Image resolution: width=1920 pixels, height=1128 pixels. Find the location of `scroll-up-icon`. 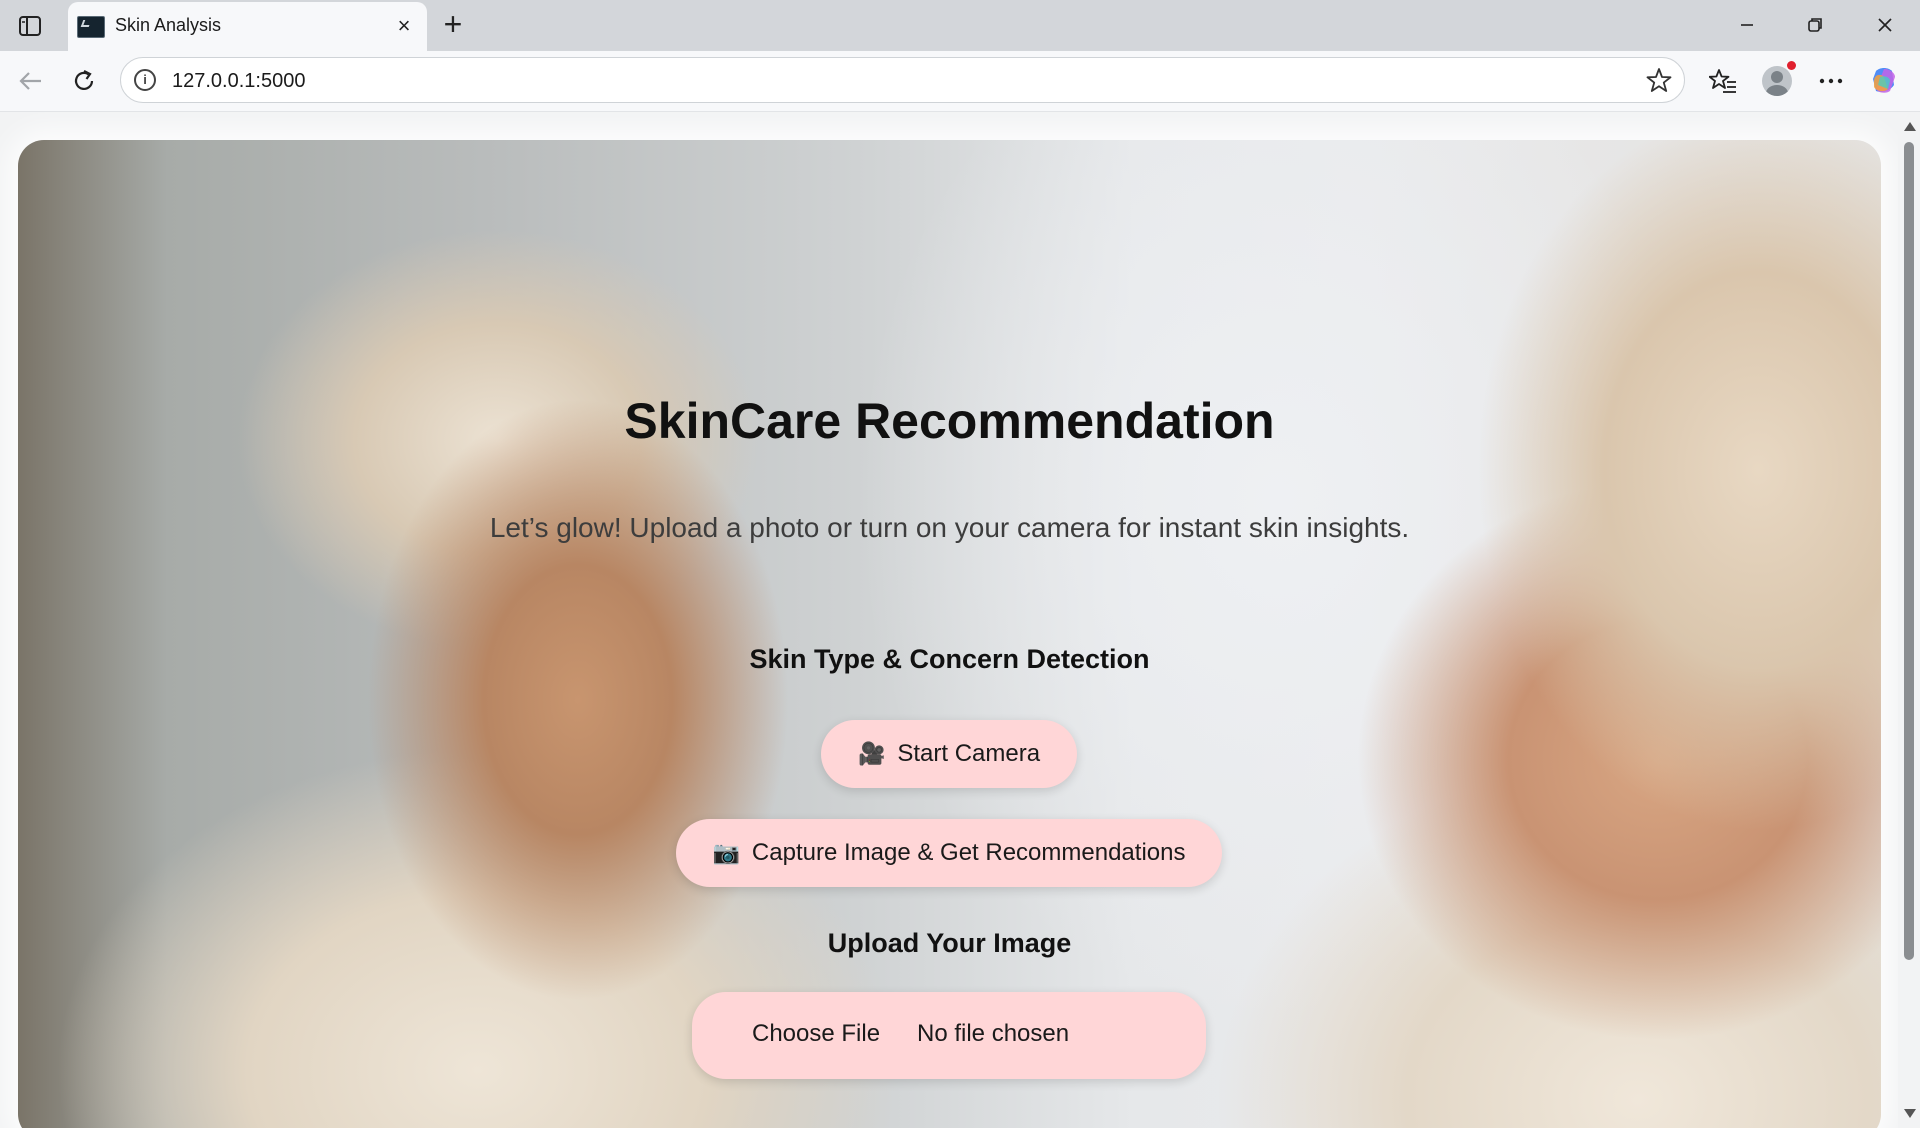

scroll-up-icon is located at coordinates (1910, 126).